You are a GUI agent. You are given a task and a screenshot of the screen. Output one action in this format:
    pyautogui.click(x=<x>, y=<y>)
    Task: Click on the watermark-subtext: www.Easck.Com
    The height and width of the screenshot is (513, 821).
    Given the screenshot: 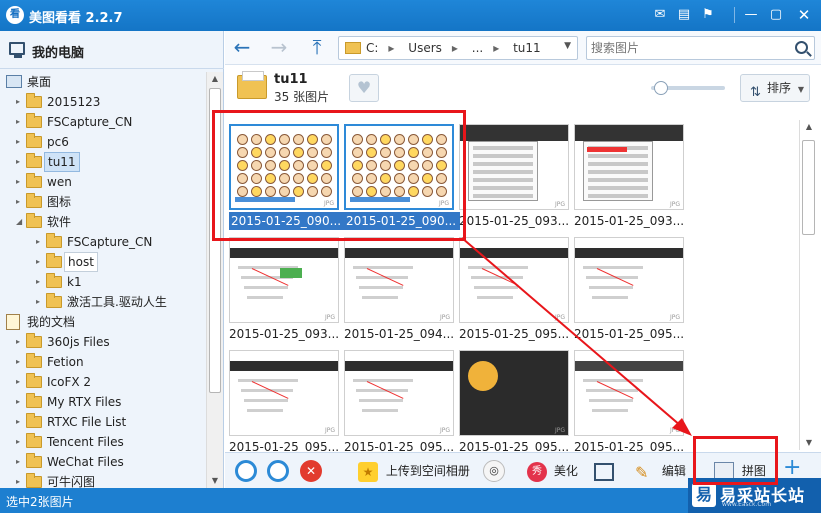 What is the action you would take?
    pyautogui.click(x=747, y=504)
    